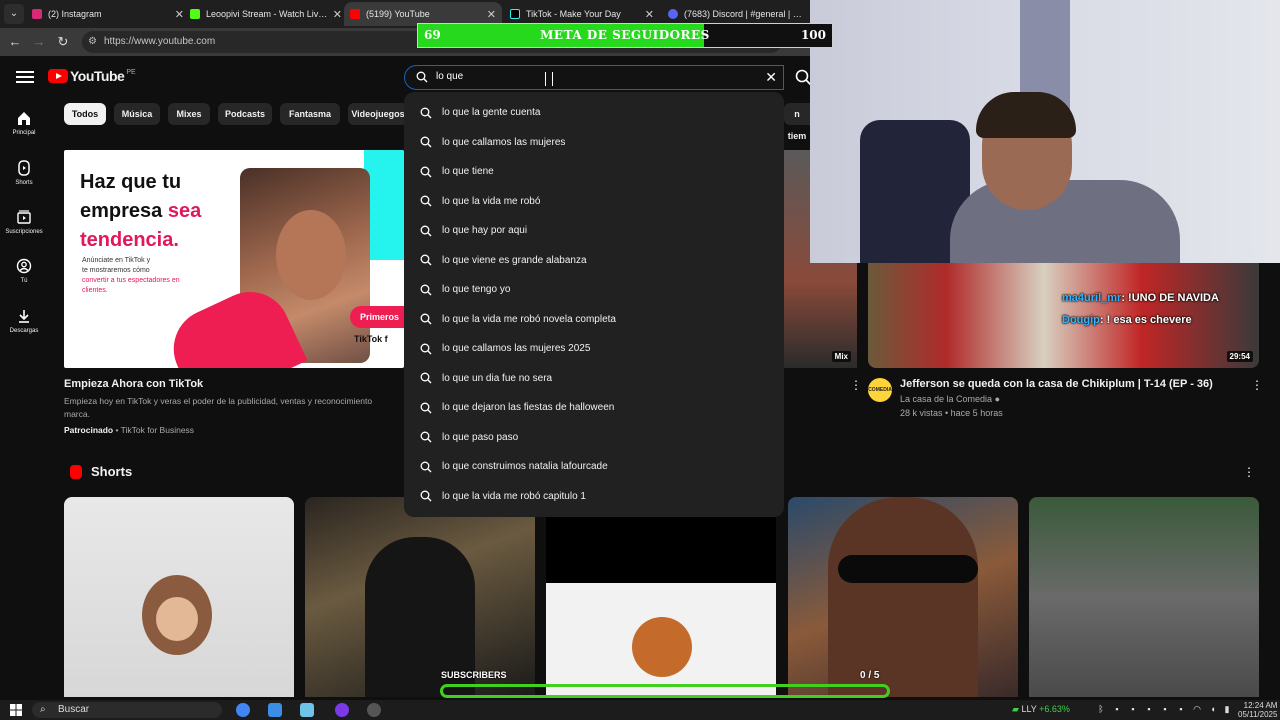  I want to click on suggestion-item: lo que paso paso, so click(594, 438).